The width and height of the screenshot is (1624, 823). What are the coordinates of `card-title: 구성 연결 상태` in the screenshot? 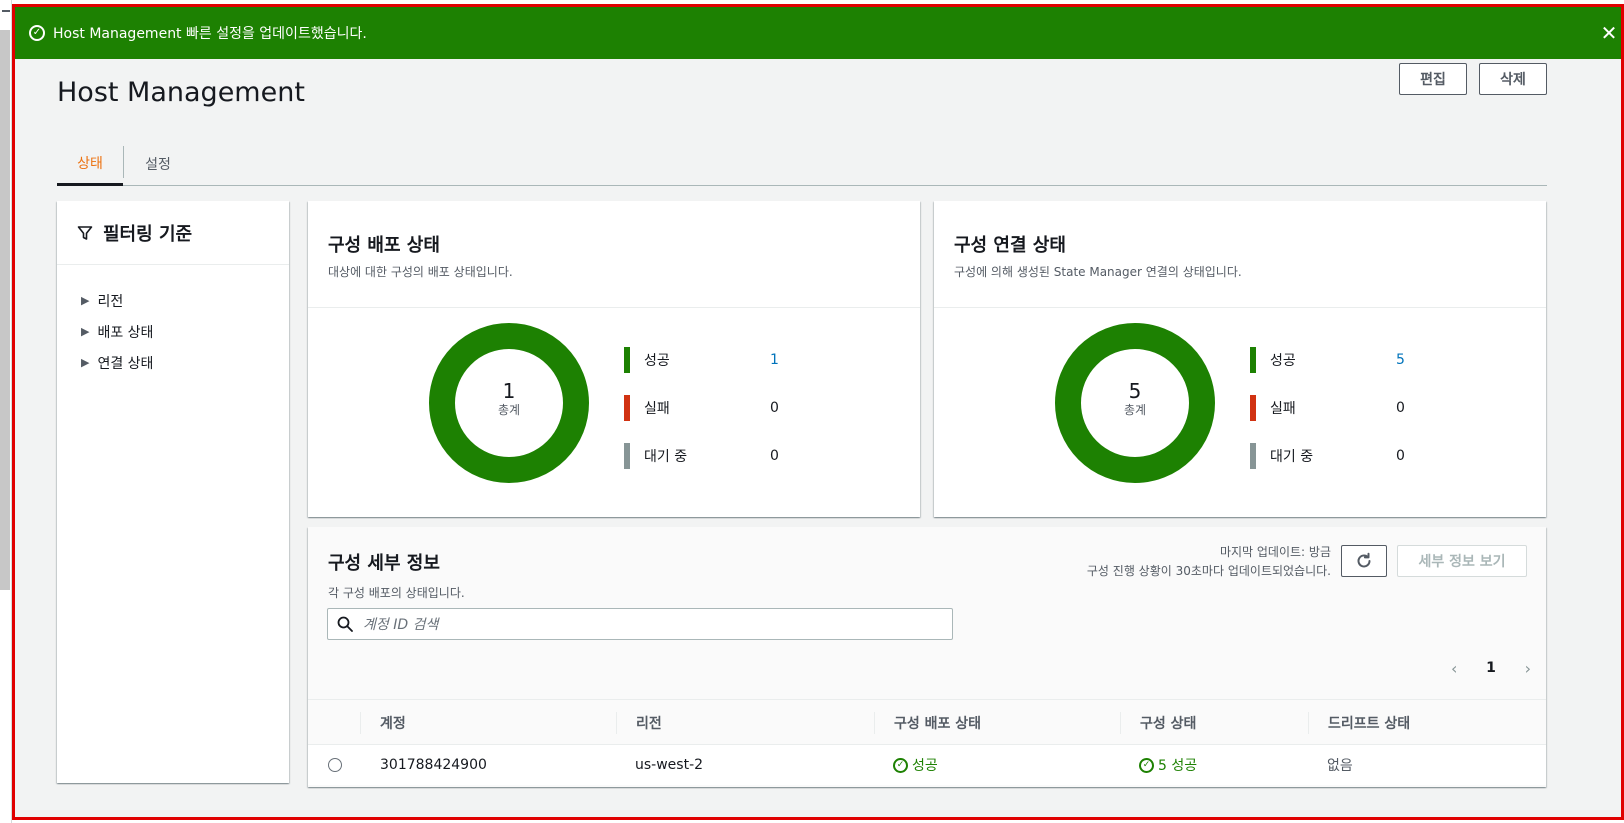 It's located at (1010, 245).